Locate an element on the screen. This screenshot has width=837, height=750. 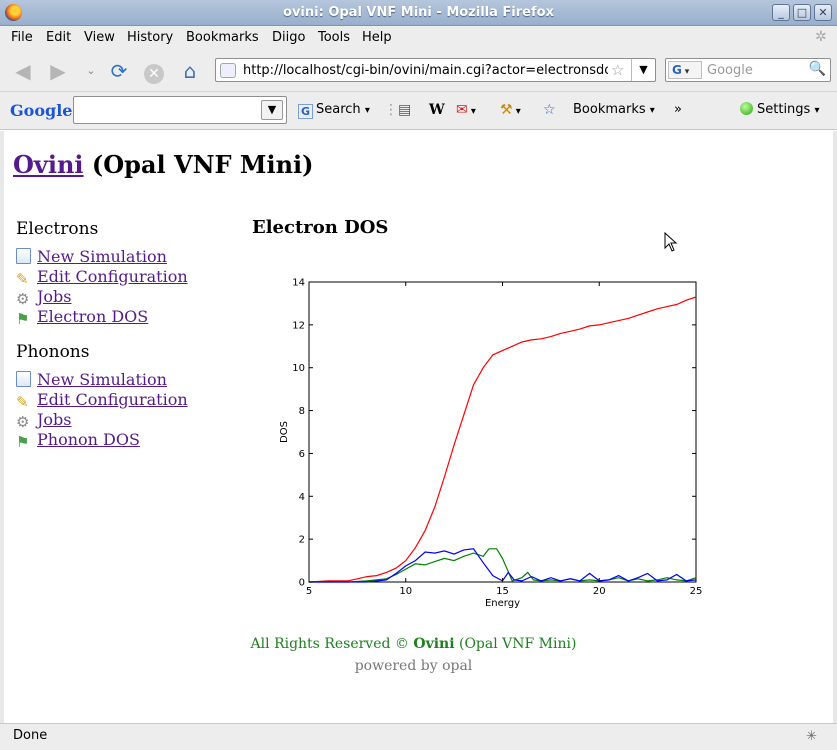
page-title: Ovini (Opal VNF Mini) is located at coordinates (163, 164).